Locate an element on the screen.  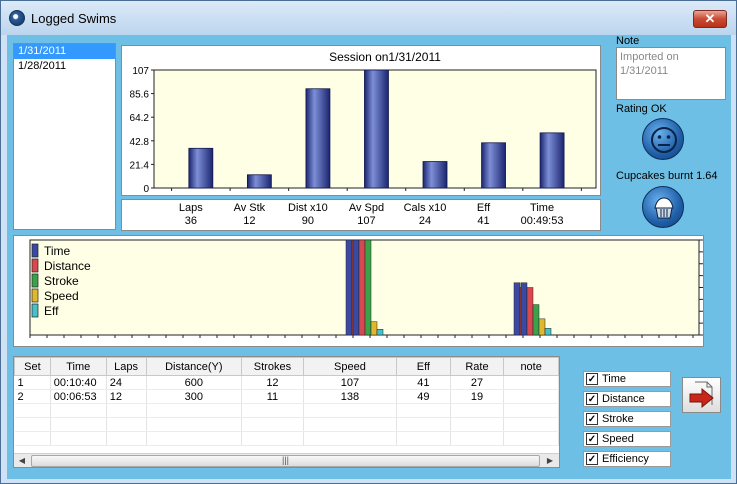
close-button: ✕ is located at coordinates (710, 19).